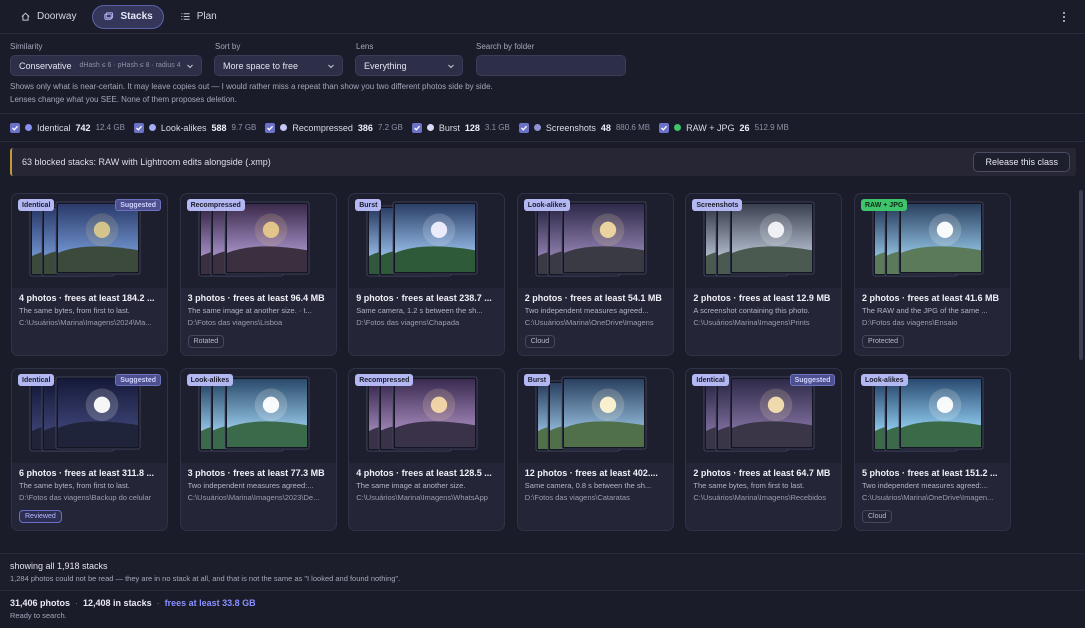 This screenshot has height=628, width=1085. What do you see at coordinates (1081, 275) in the screenshot?
I see `scrollbar` at bounding box center [1081, 275].